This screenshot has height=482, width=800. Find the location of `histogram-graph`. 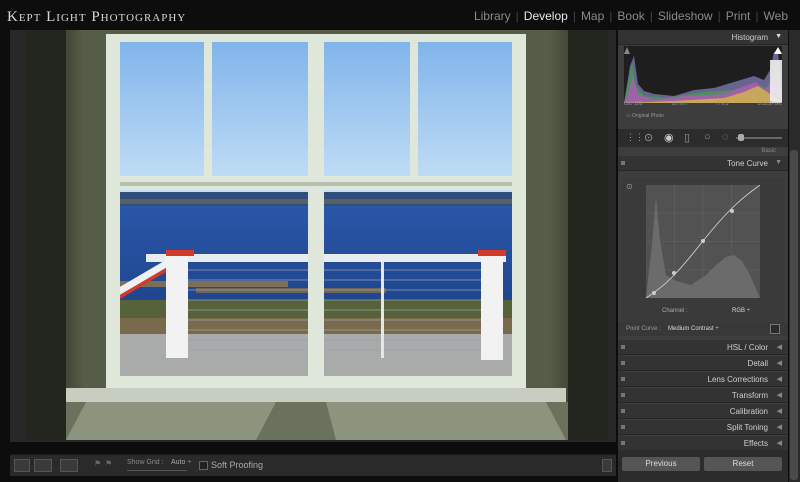

histogram-graph is located at coordinates (703, 74).